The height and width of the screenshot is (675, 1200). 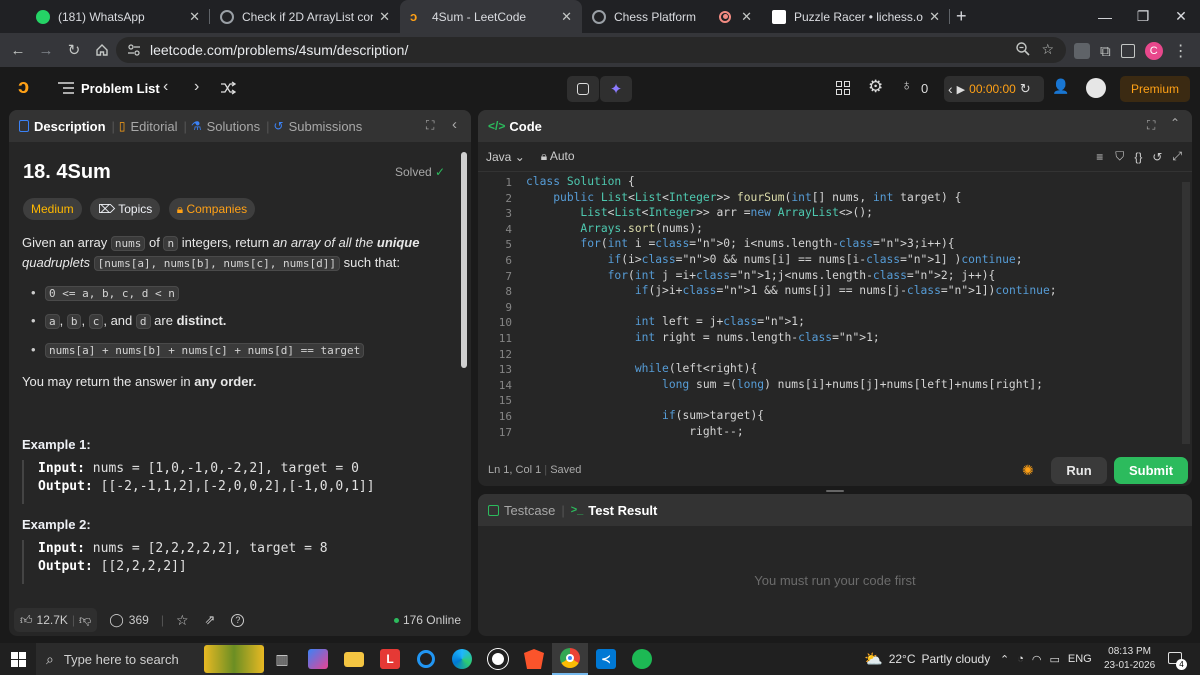 What do you see at coordinates (1082, 51) in the screenshot?
I see `extension-icon` at bounding box center [1082, 51].